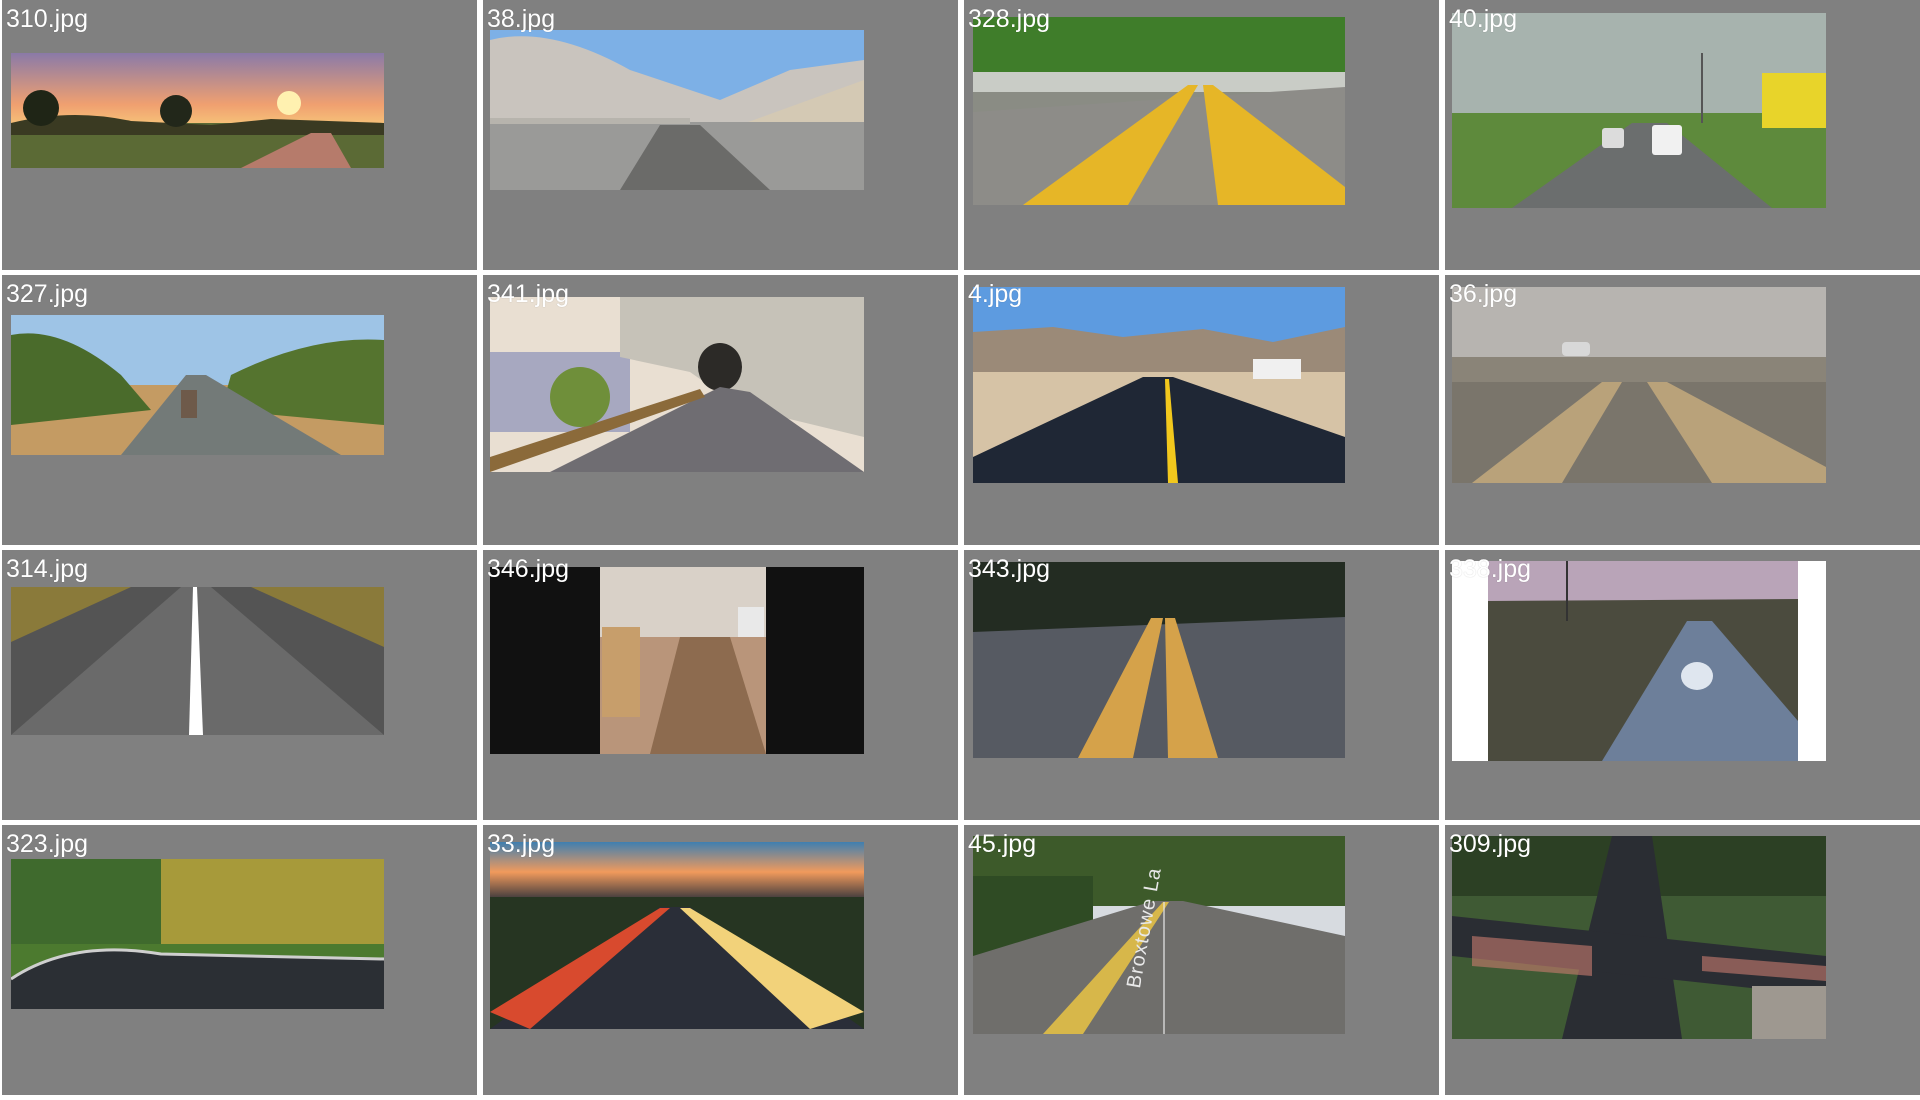  Describe the element at coordinates (528, 294) in the screenshot. I see `thumbnail-filename: 341.jpg` at that location.